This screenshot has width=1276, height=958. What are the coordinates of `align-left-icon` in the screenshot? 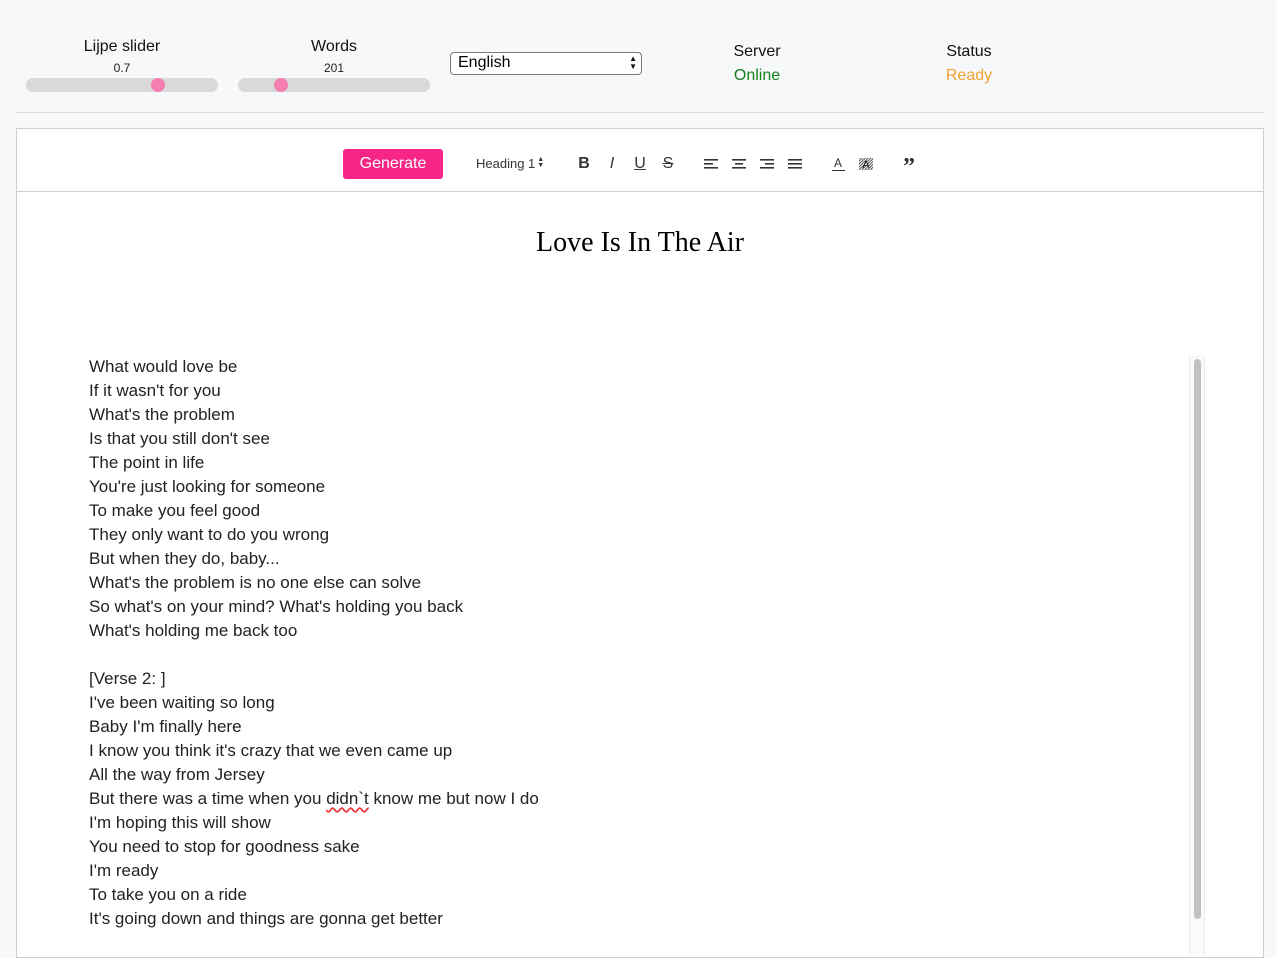 It's located at (711, 164).